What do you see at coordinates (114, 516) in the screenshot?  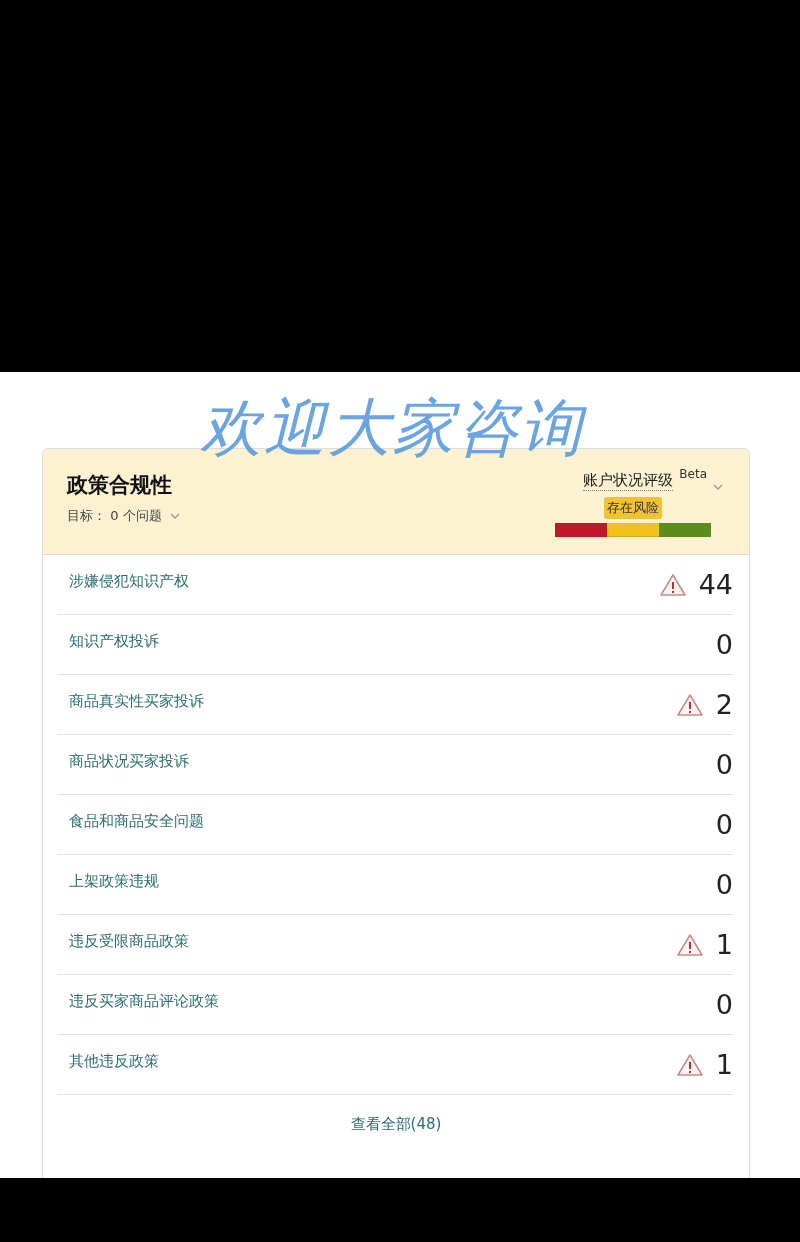 I see `target-text: 目标： 0 个问题` at bounding box center [114, 516].